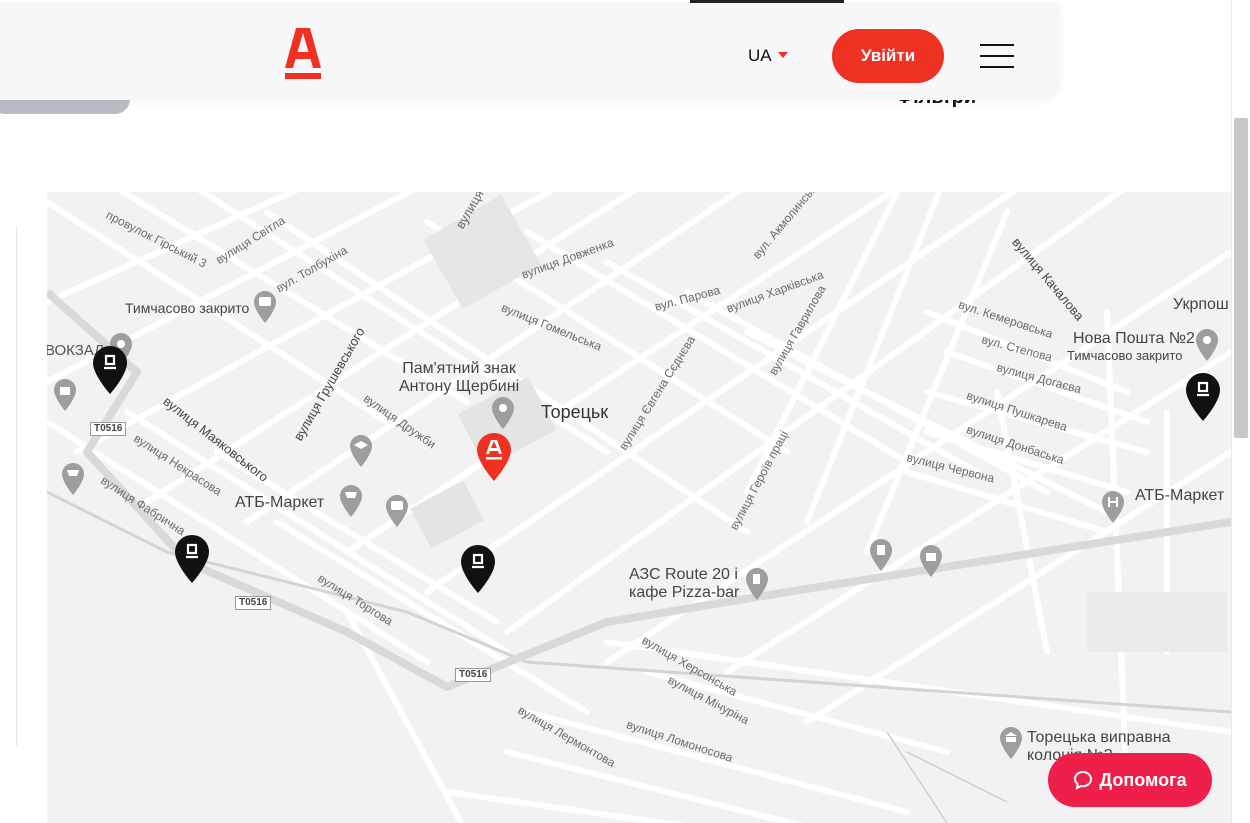 This screenshot has width=1250, height=823. What do you see at coordinates (361, 451) in the screenshot?
I see `school-icon` at bounding box center [361, 451].